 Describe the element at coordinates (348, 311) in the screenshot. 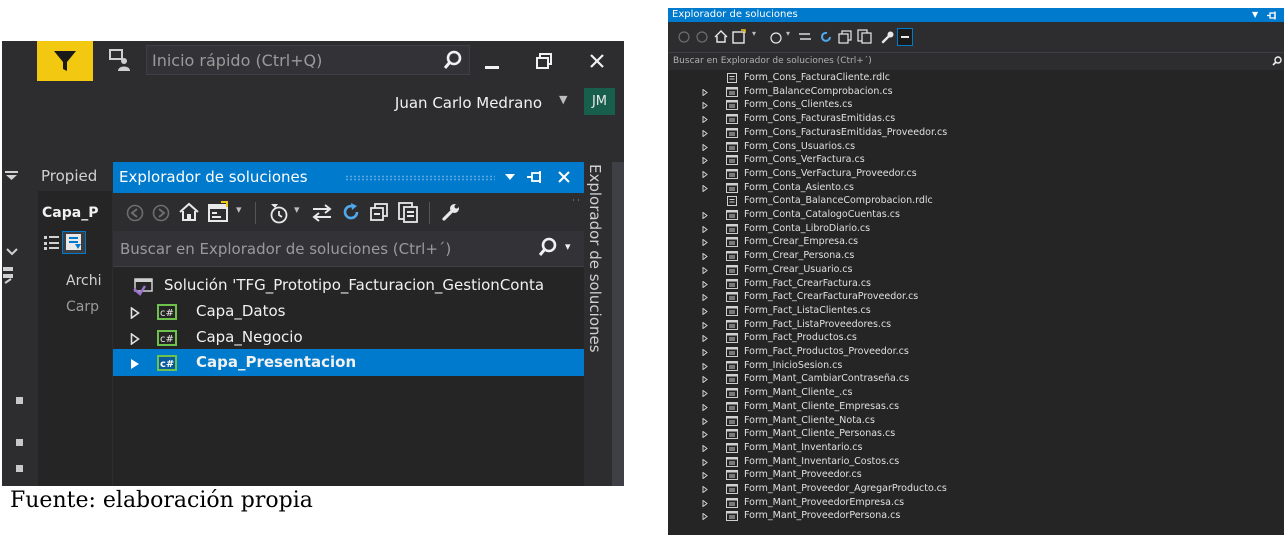

I see `project-node-capa-datos: c# Capa_Datos` at that location.